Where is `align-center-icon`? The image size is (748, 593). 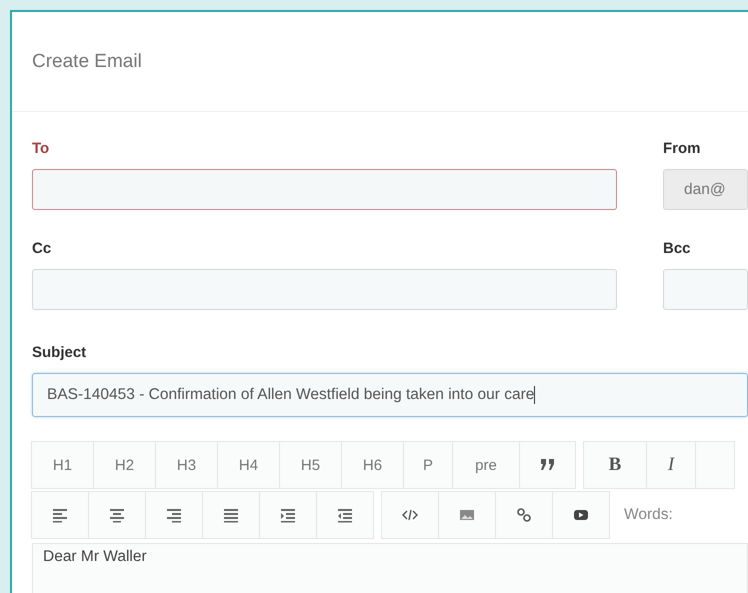 align-center-icon is located at coordinates (117, 515).